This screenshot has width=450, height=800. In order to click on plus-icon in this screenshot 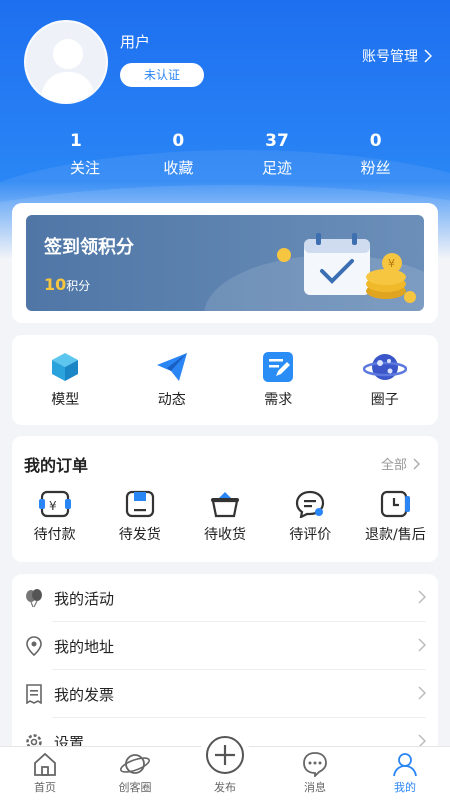, I will do `click(225, 755)`.